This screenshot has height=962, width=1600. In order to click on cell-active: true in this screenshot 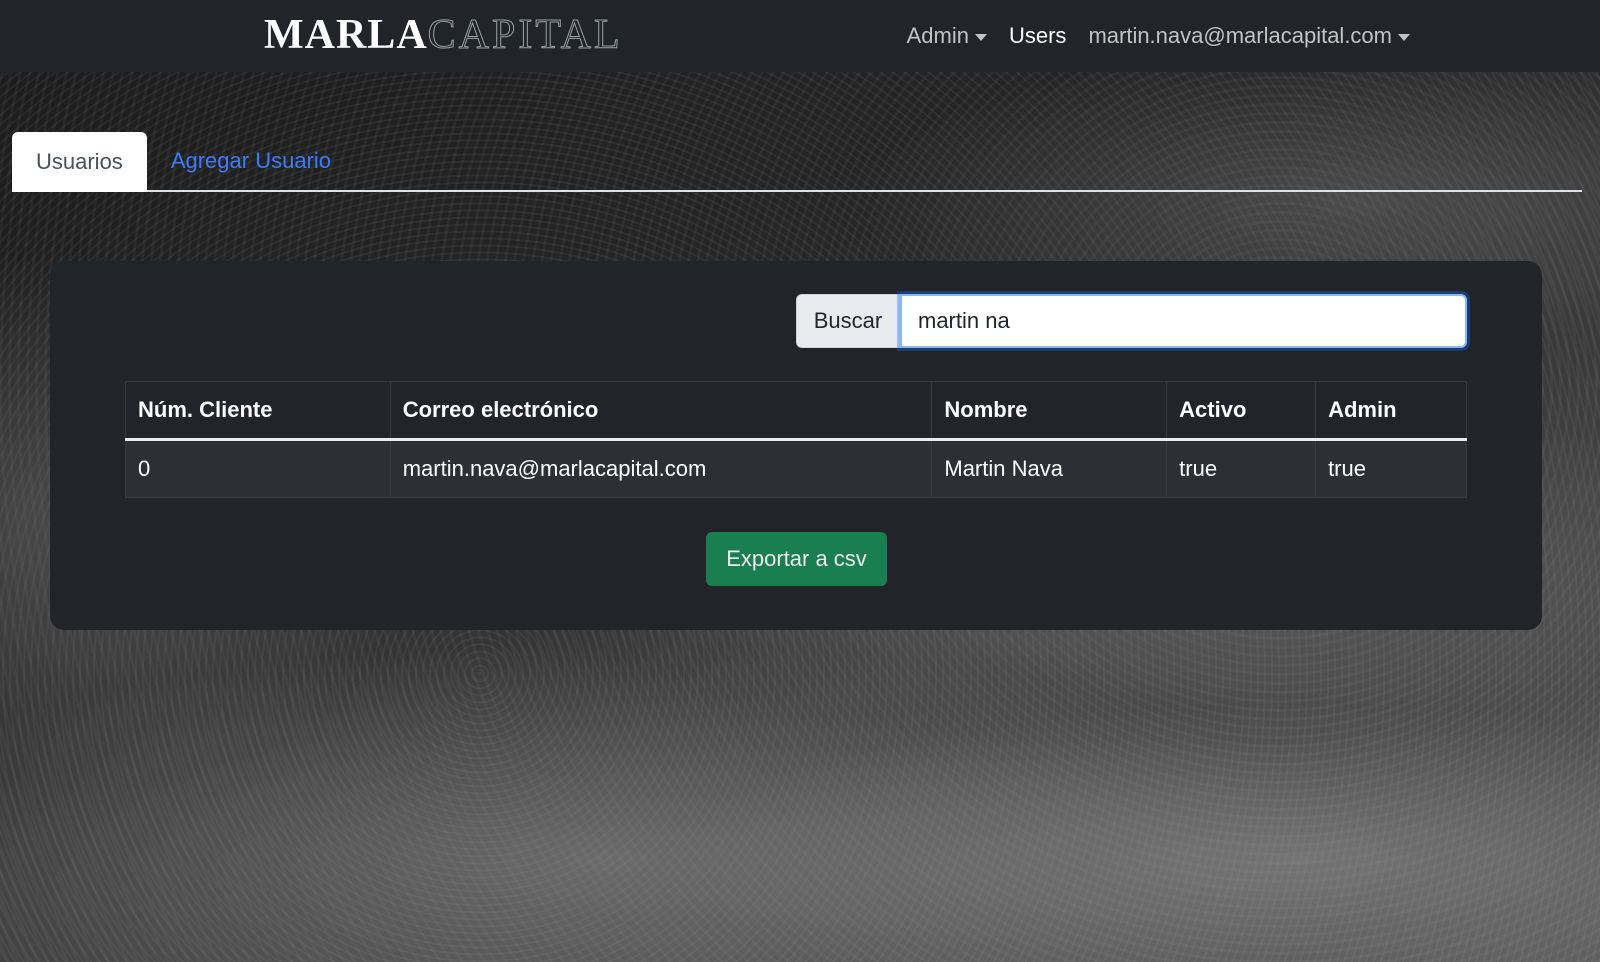, I will do `click(1241, 468)`.